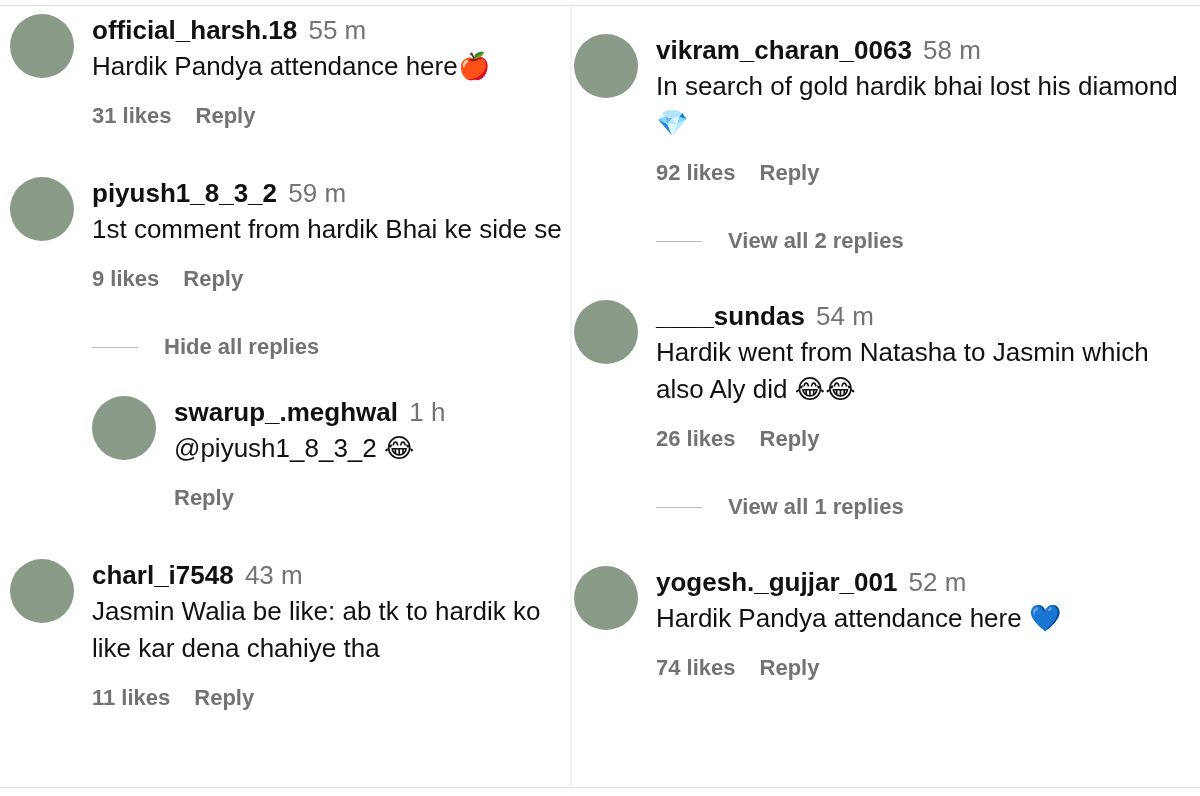 This screenshot has width=1200, height=796. I want to click on comment-text: Hardik Pandya attendance here 💙, so click(858, 618).